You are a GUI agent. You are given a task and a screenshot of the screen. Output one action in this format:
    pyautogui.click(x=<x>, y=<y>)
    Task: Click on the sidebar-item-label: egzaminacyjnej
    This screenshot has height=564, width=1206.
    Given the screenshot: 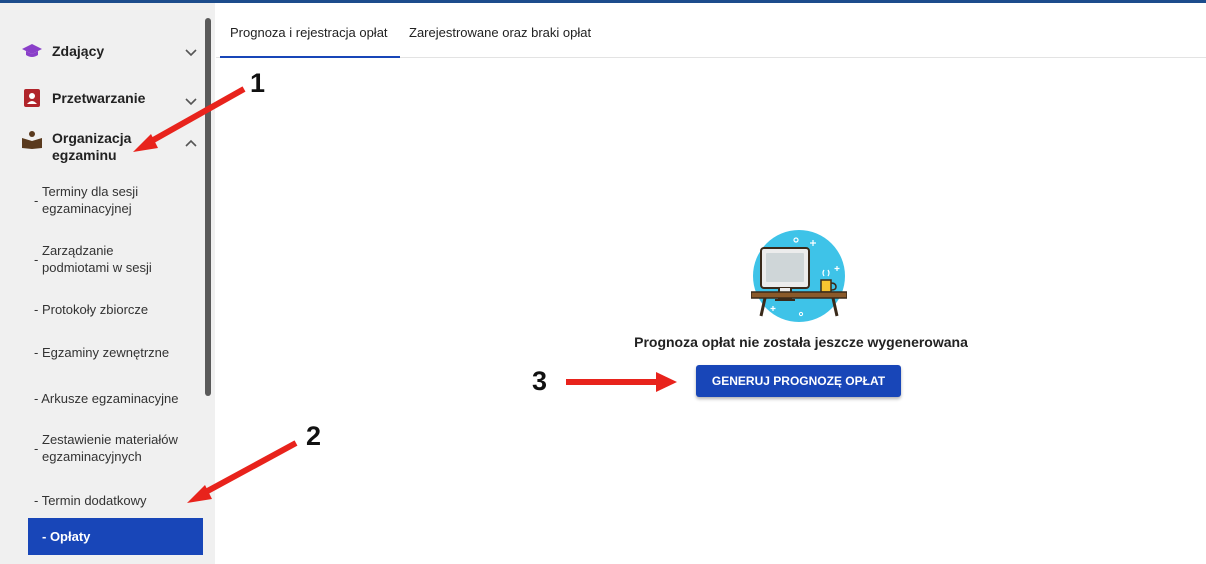 What is the action you would take?
    pyautogui.click(x=87, y=208)
    